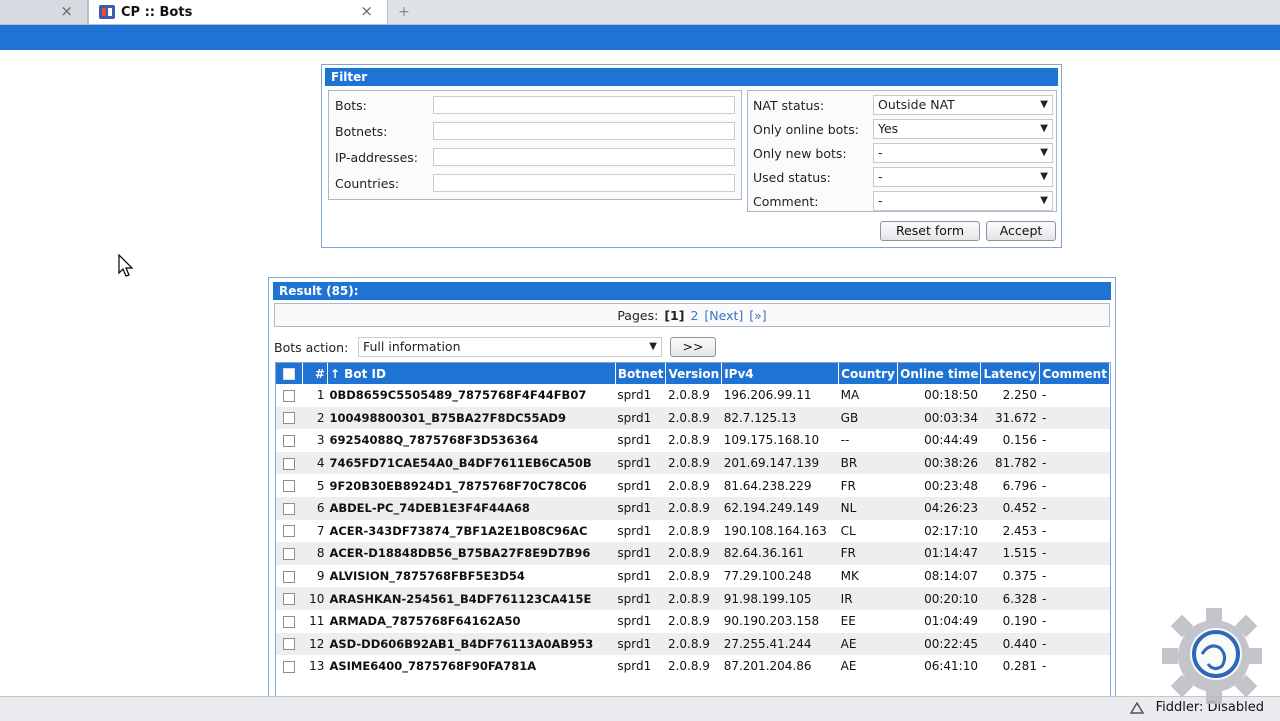 This screenshot has height=721, width=1280. Describe the element at coordinates (939, 373) in the screenshot. I see `col-online-time: Online time` at that location.